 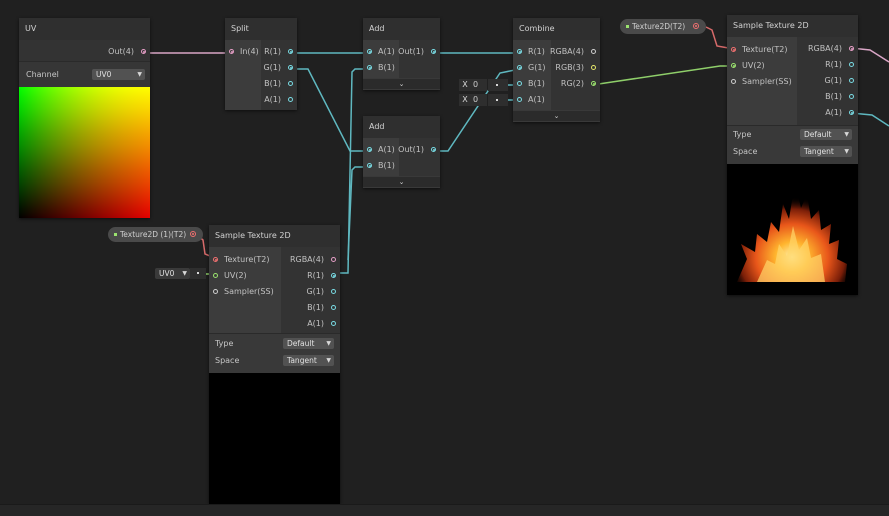 What do you see at coordinates (575, 68) in the screenshot?
I see `combine-out-rgb: RGB(3)` at bounding box center [575, 68].